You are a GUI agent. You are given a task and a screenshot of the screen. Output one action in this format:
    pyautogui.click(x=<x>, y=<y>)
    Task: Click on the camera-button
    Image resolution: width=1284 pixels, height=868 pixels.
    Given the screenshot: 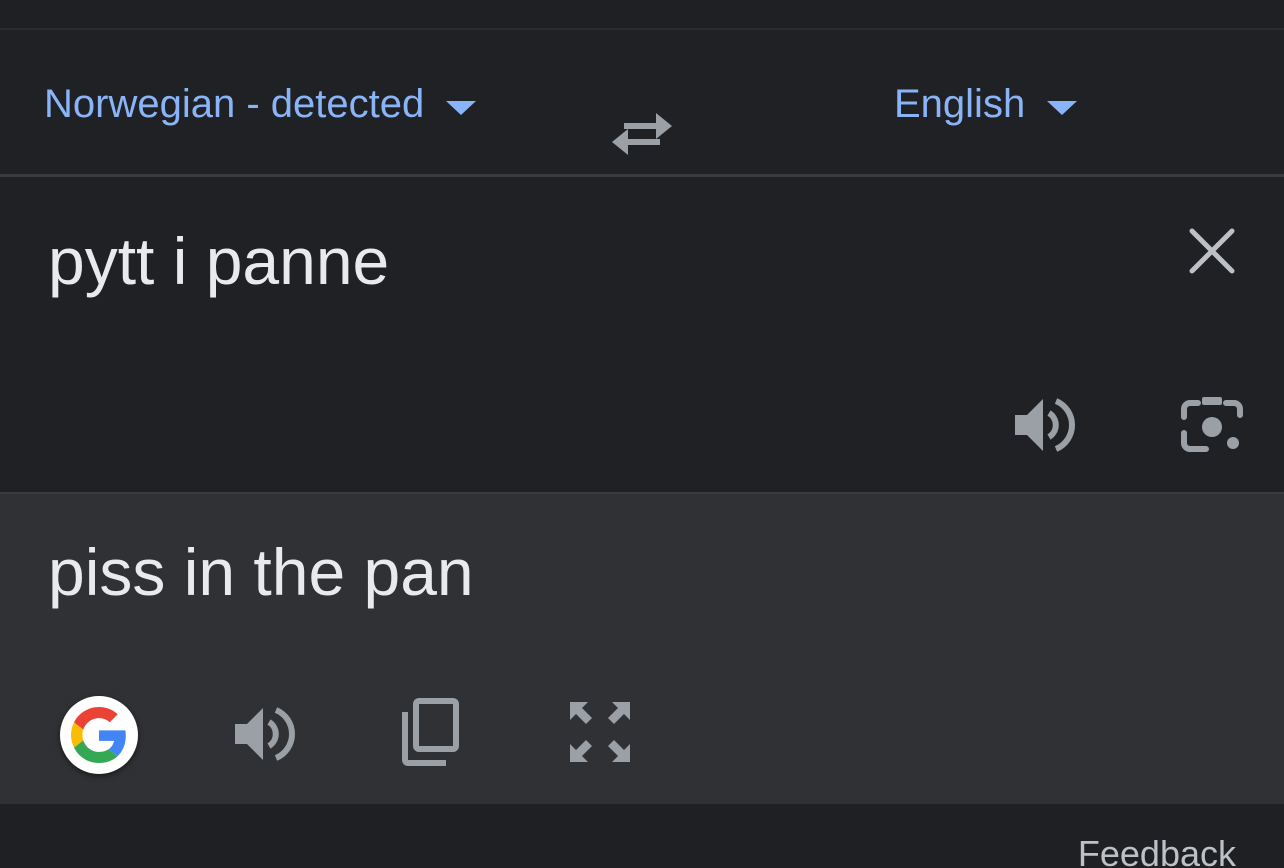 What is the action you would take?
    pyautogui.click(x=1212, y=425)
    